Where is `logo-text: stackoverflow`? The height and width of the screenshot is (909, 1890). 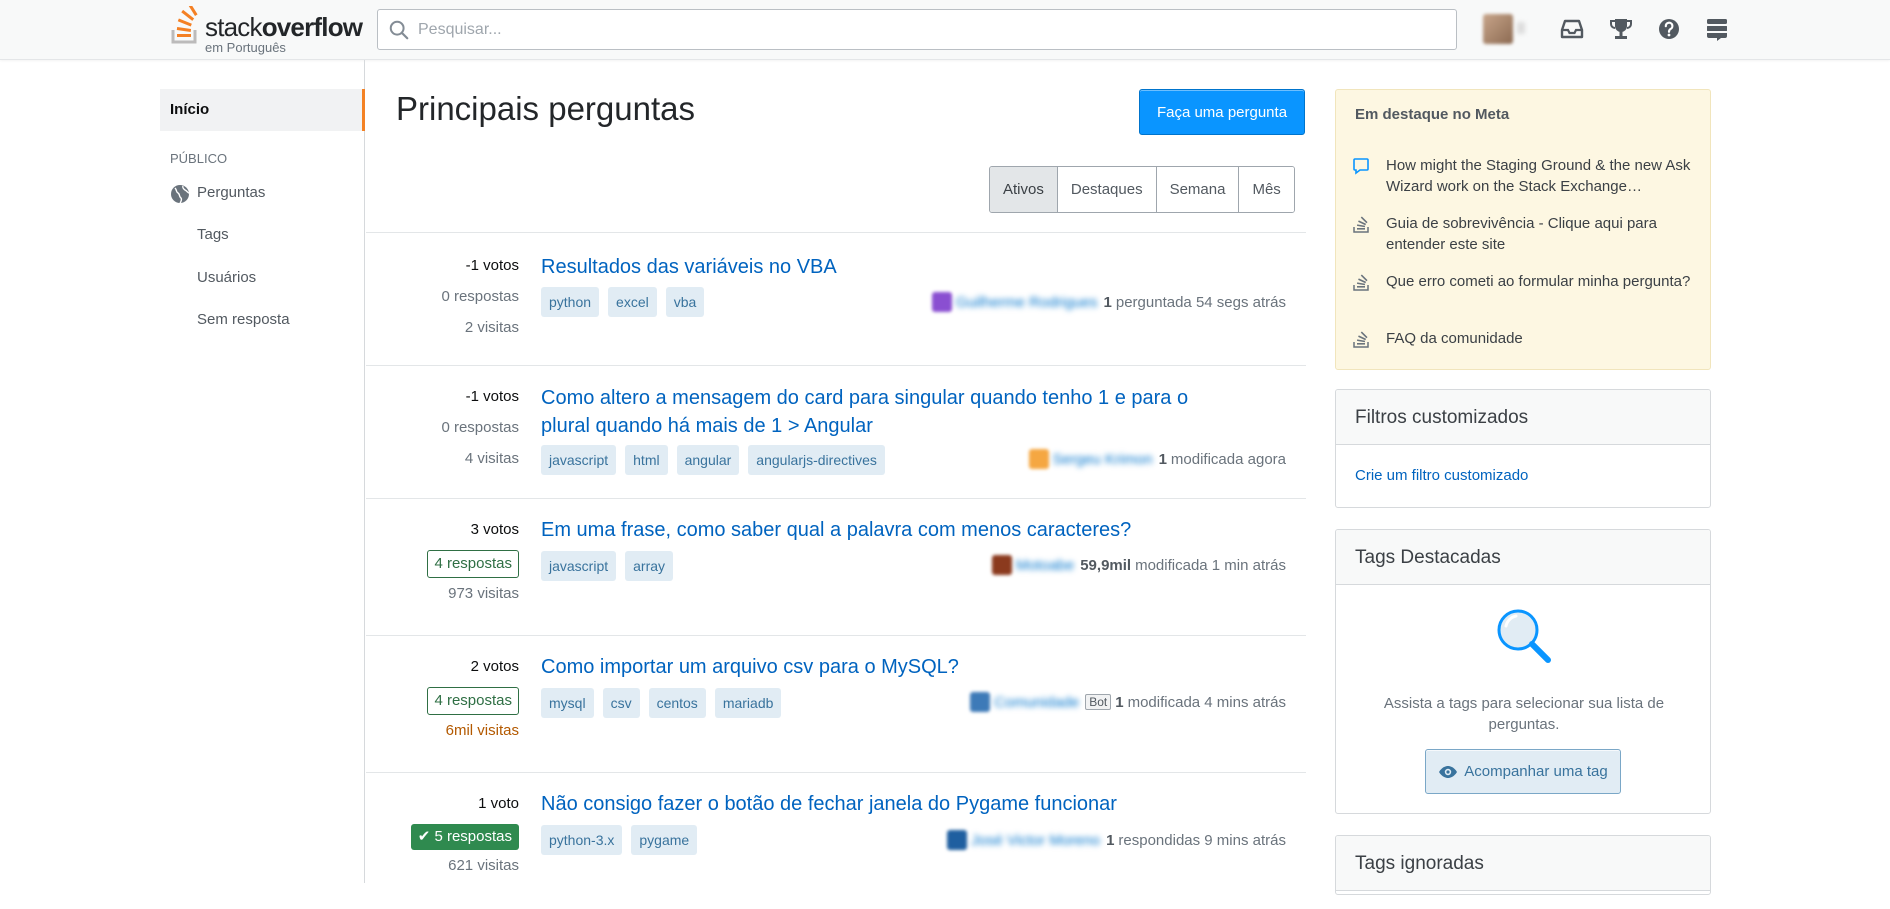 logo-text: stackoverflow is located at coordinates (284, 27).